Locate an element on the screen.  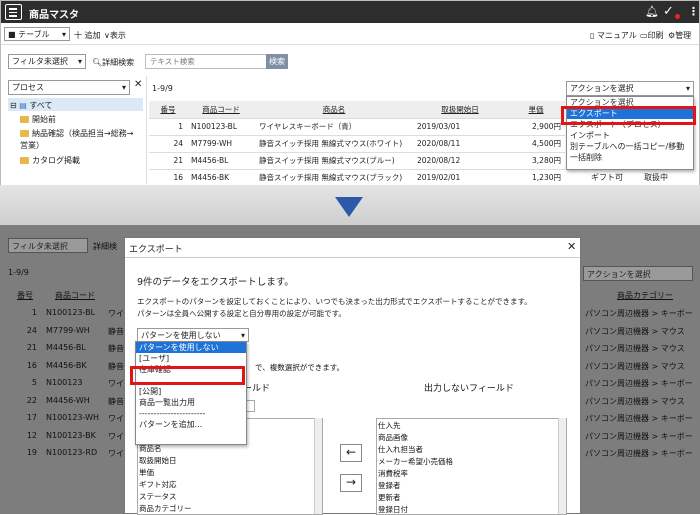
pattern-select: パターンを使用しない is located at coordinates (193, 335).